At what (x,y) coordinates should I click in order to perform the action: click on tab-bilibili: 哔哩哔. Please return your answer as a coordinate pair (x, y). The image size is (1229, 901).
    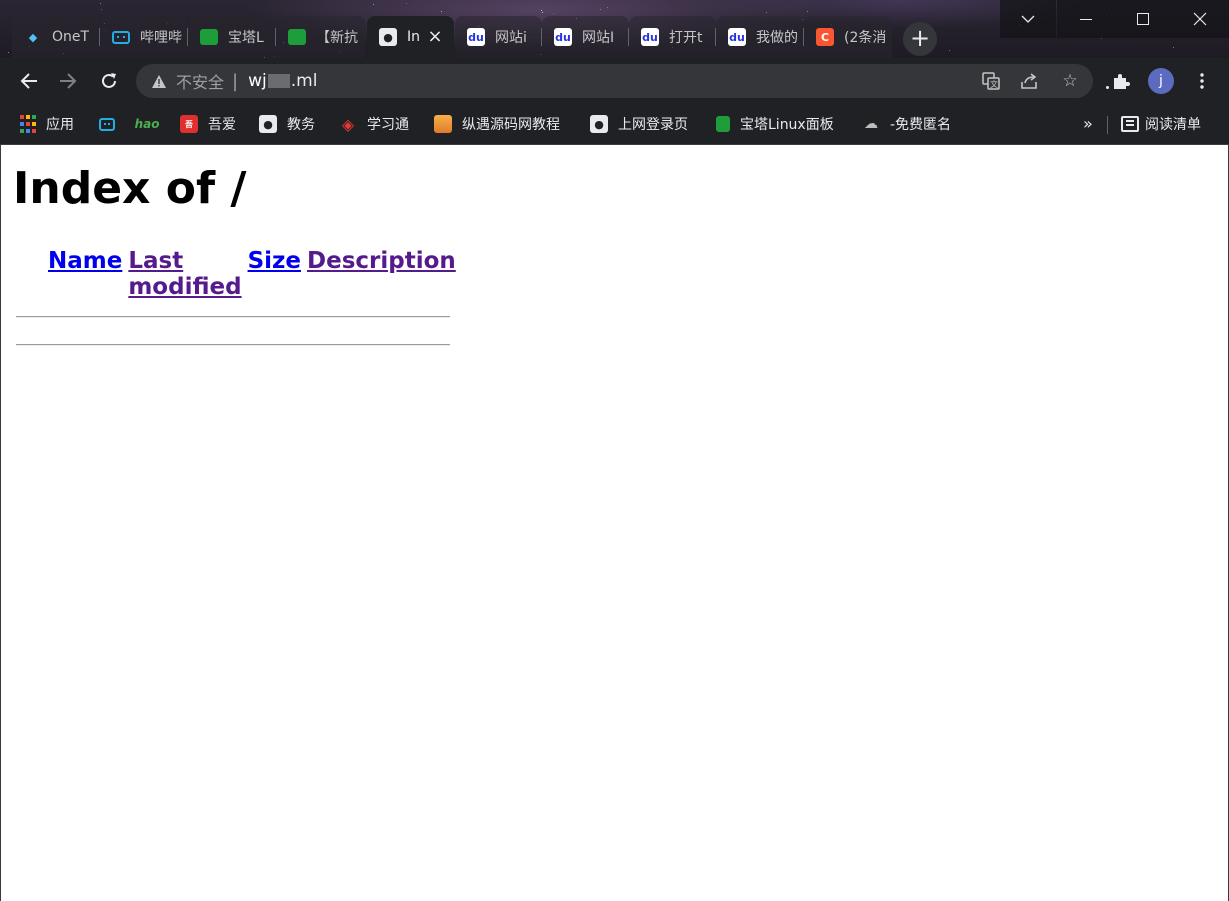
    Looking at the image, I should click on (144, 37).